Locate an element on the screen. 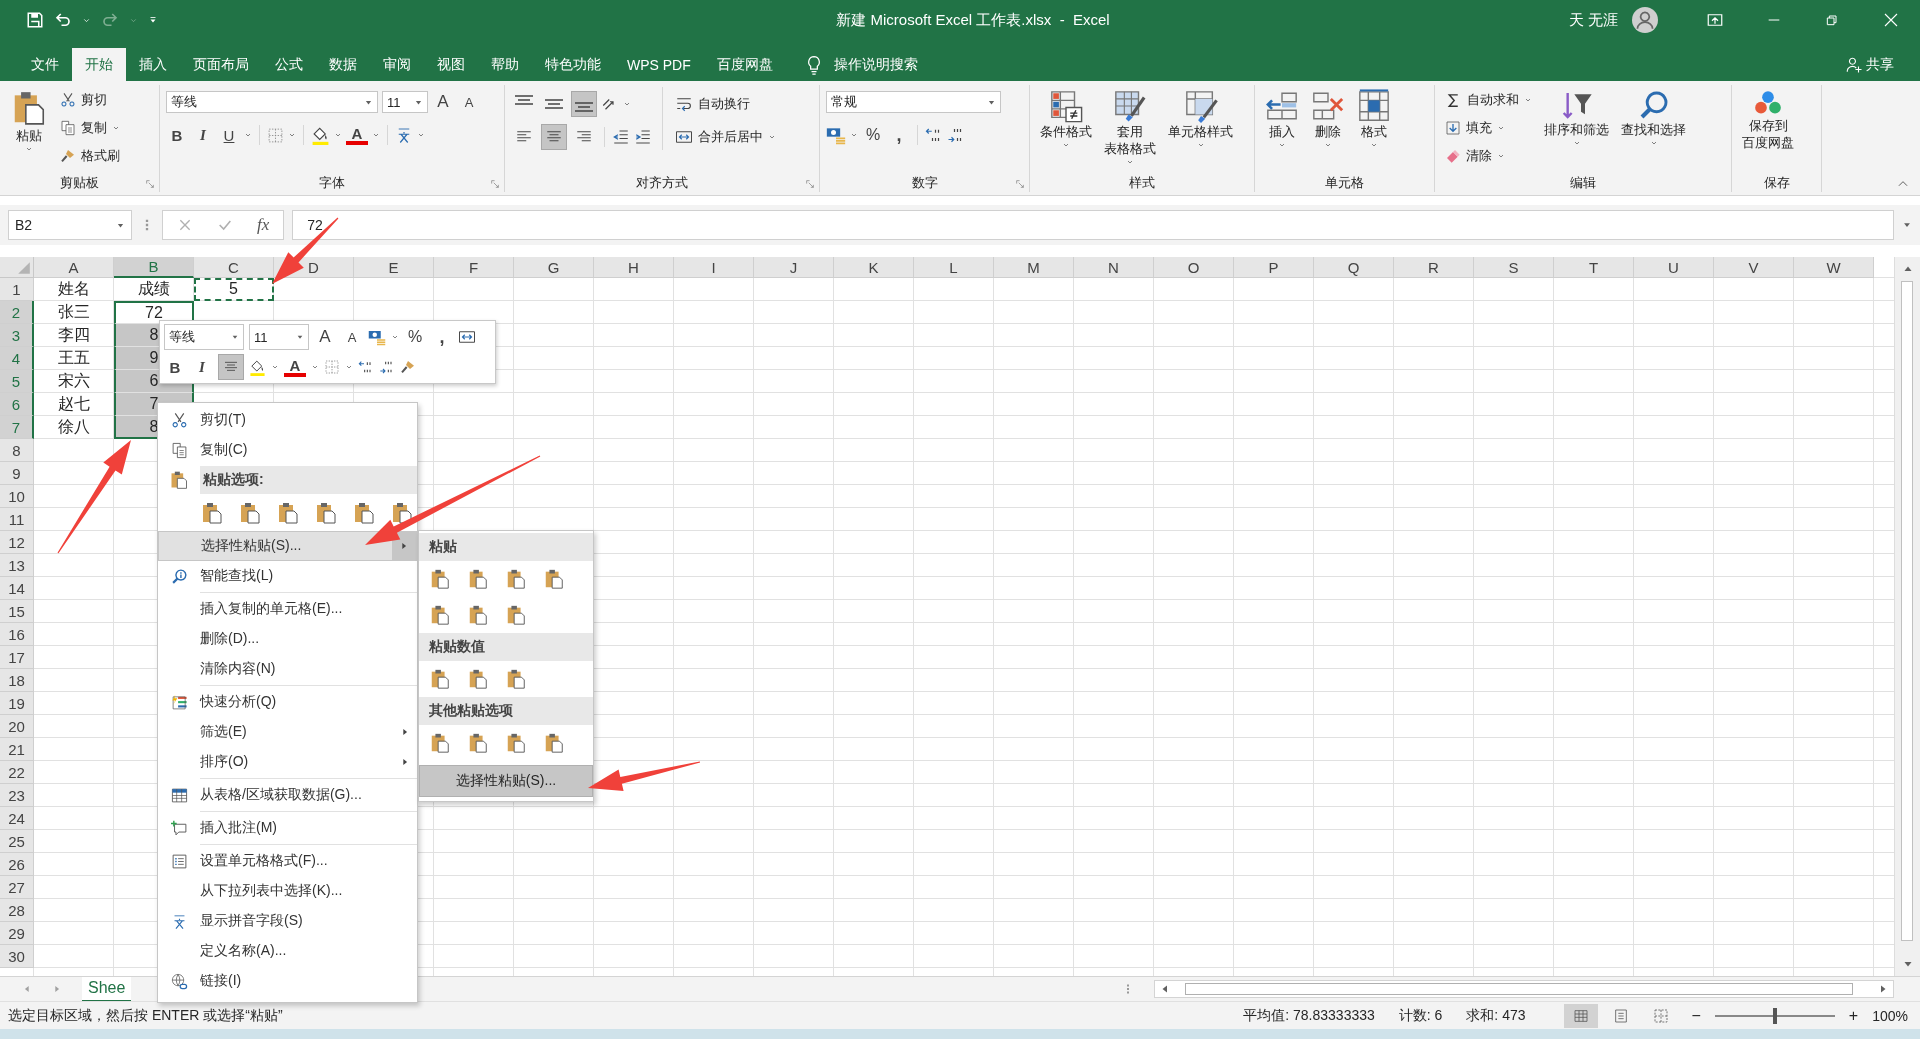  row-header: 7 is located at coordinates (17, 427).